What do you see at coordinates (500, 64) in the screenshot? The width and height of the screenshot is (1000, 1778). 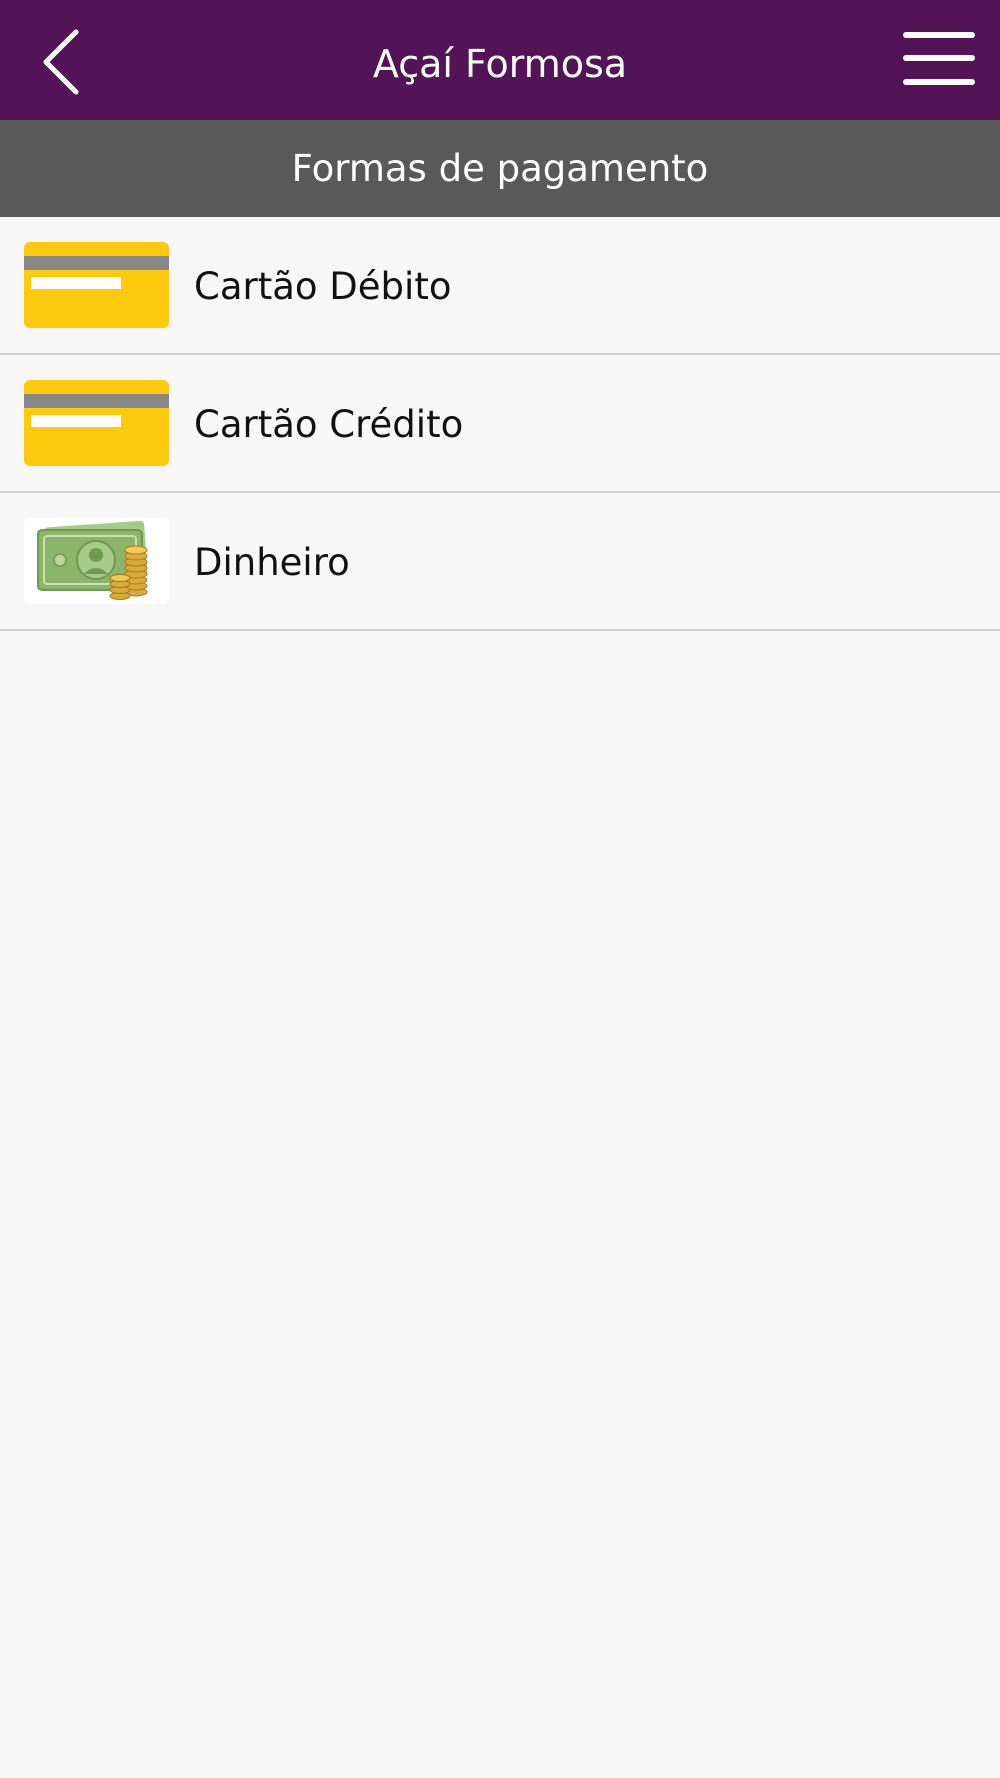 I see `app-title: Açaí Formosa` at bounding box center [500, 64].